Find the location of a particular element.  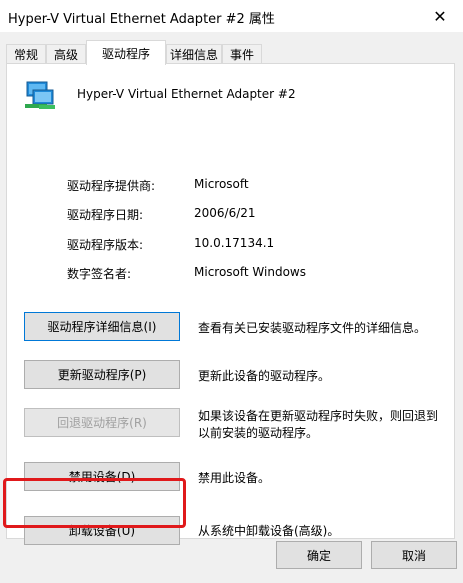

driver-version-value: 10.0.17134.1 is located at coordinates (234, 243).